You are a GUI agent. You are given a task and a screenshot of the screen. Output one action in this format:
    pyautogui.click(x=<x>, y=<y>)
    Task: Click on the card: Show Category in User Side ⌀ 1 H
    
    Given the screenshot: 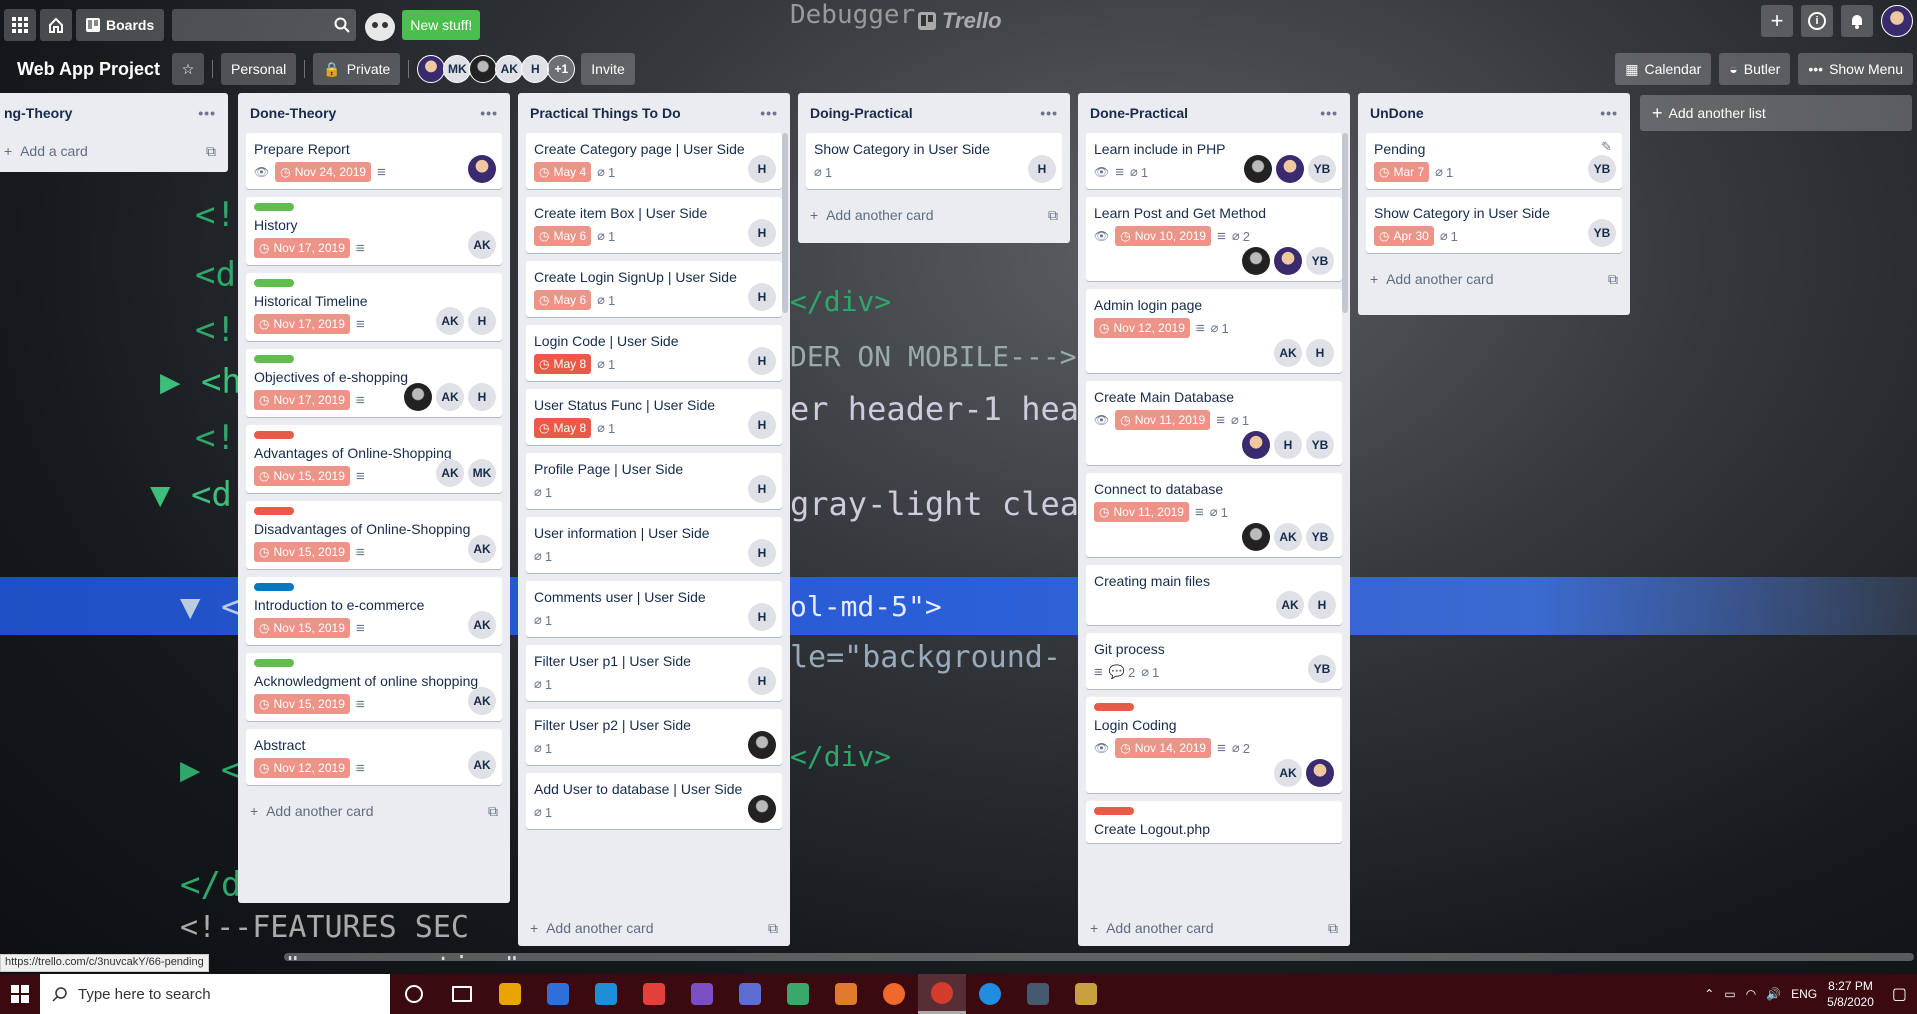 What is the action you would take?
    pyautogui.click(x=934, y=161)
    